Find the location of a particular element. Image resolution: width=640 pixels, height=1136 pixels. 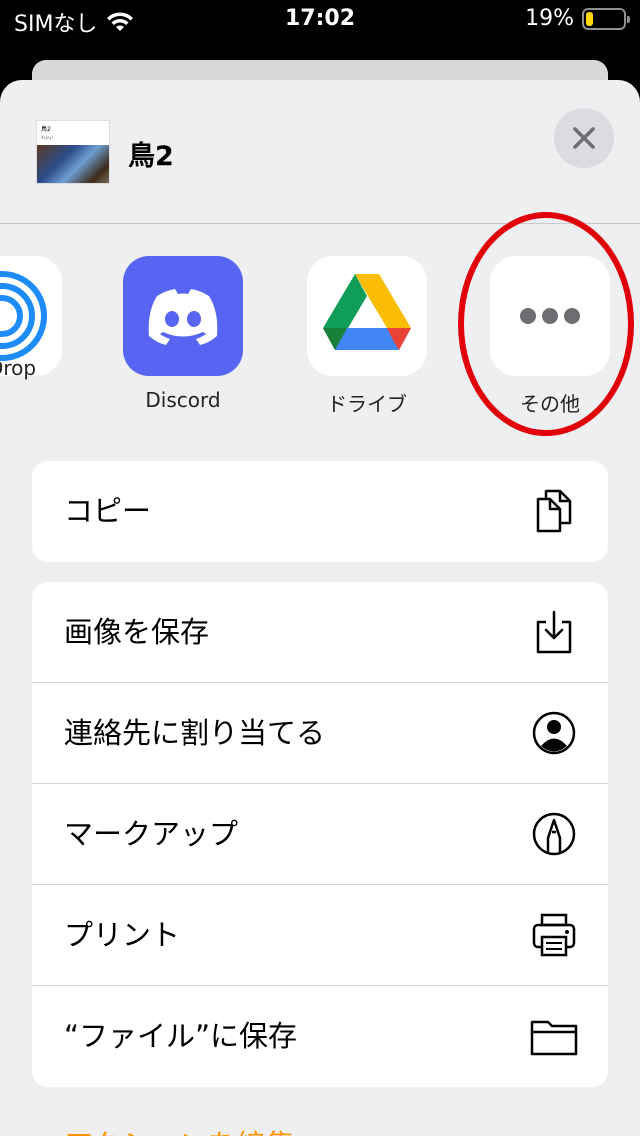

folder-icon is located at coordinates (554, 1038).